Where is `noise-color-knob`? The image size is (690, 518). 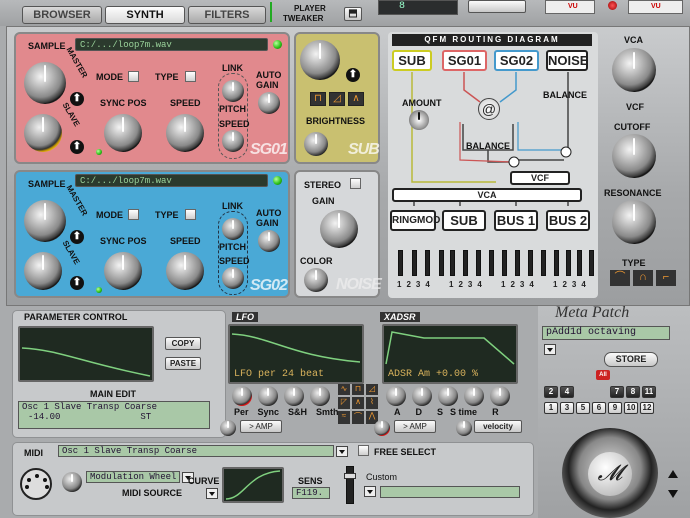
noise-color-knob is located at coordinates (316, 280).